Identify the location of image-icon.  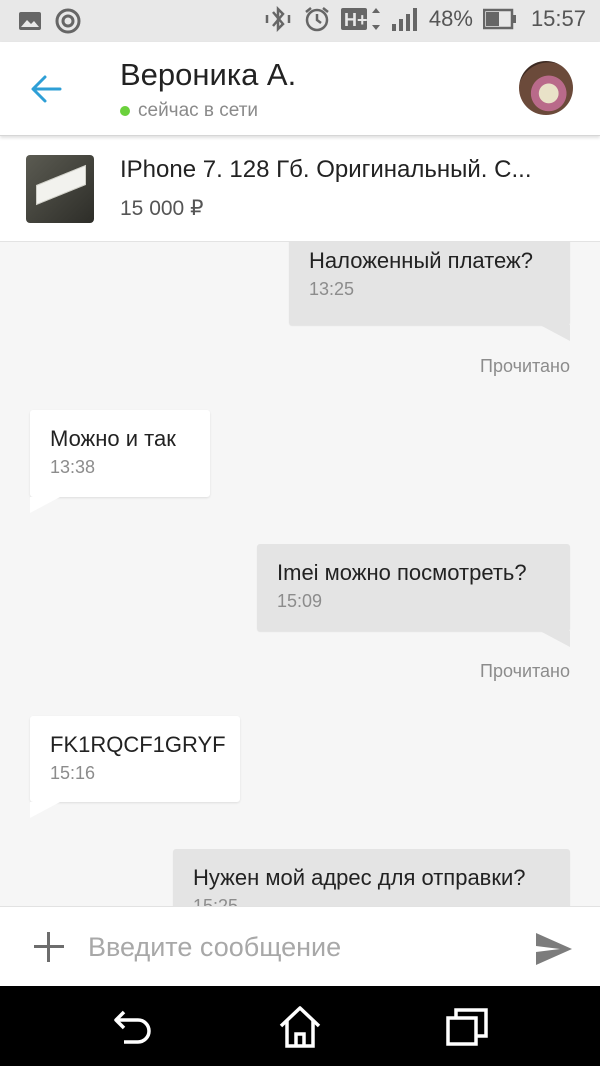
(30, 21).